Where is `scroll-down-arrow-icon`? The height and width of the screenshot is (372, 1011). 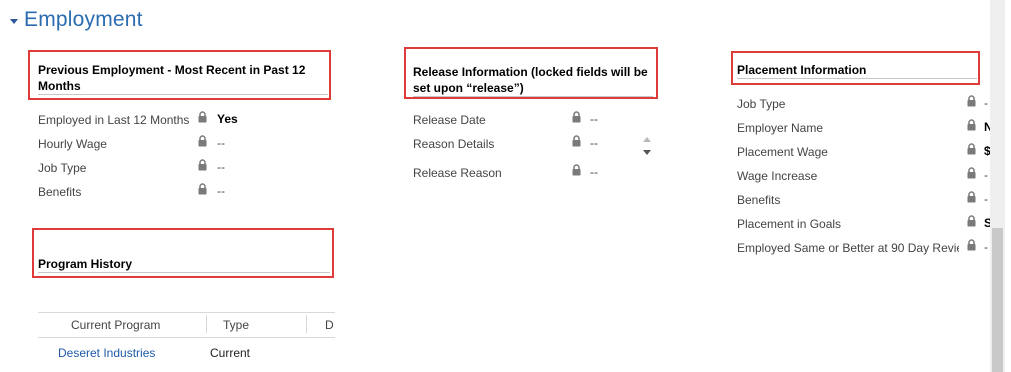
scroll-down-arrow-icon is located at coordinates (647, 152).